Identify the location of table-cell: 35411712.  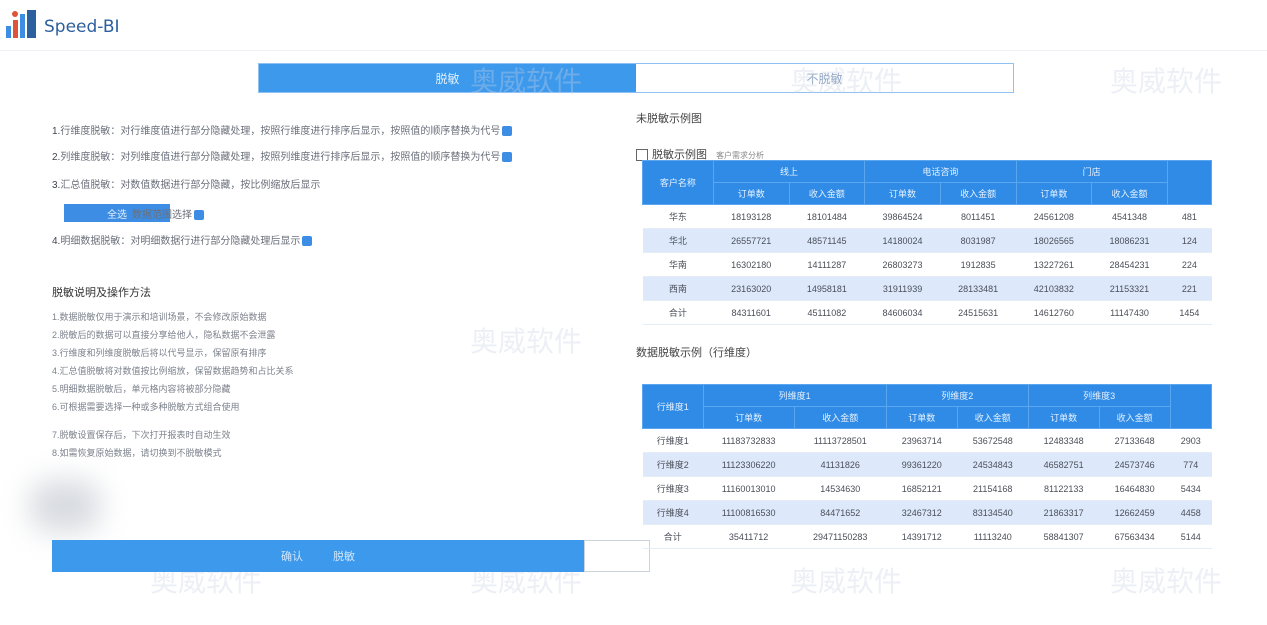
(749, 536).